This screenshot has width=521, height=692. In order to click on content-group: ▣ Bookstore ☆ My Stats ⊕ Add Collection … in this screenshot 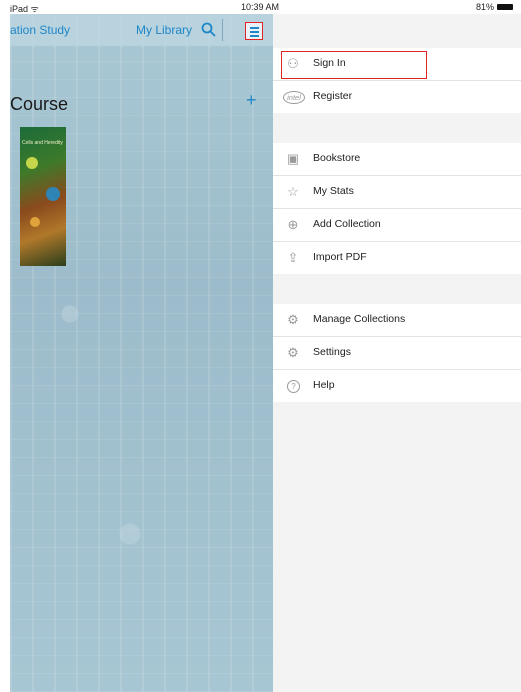, I will do `click(397, 208)`.